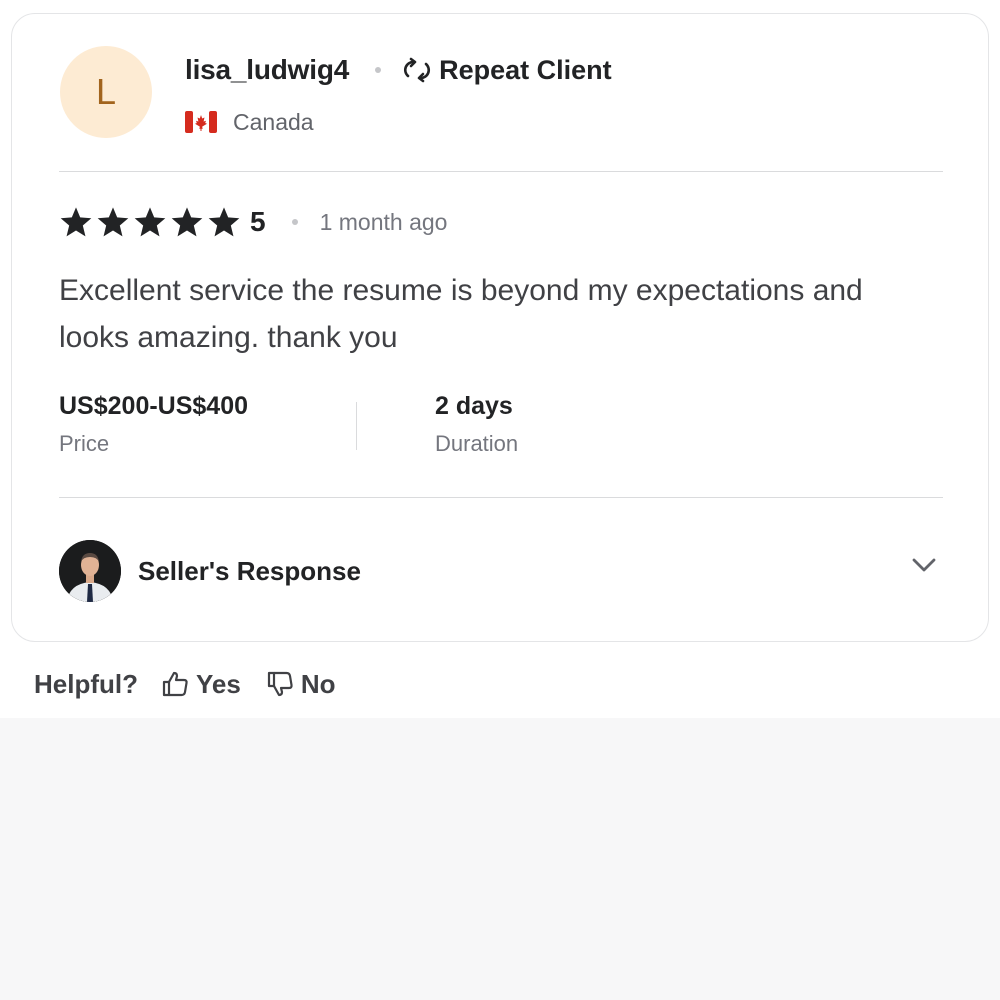  Describe the element at coordinates (201, 122) in the screenshot. I see `canada-flag-icon` at that location.